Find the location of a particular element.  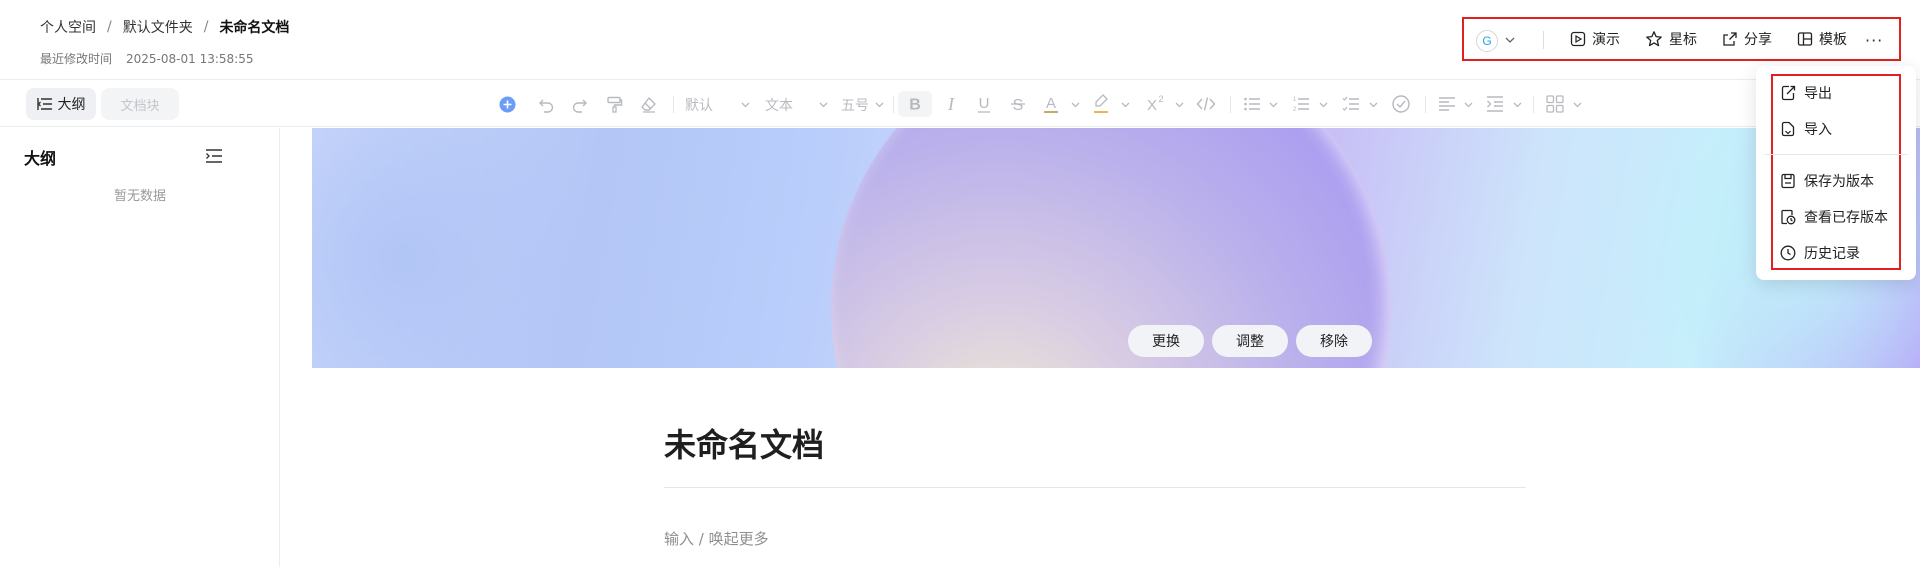

strikethrough-icon: S is located at coordinates (1018, 104).